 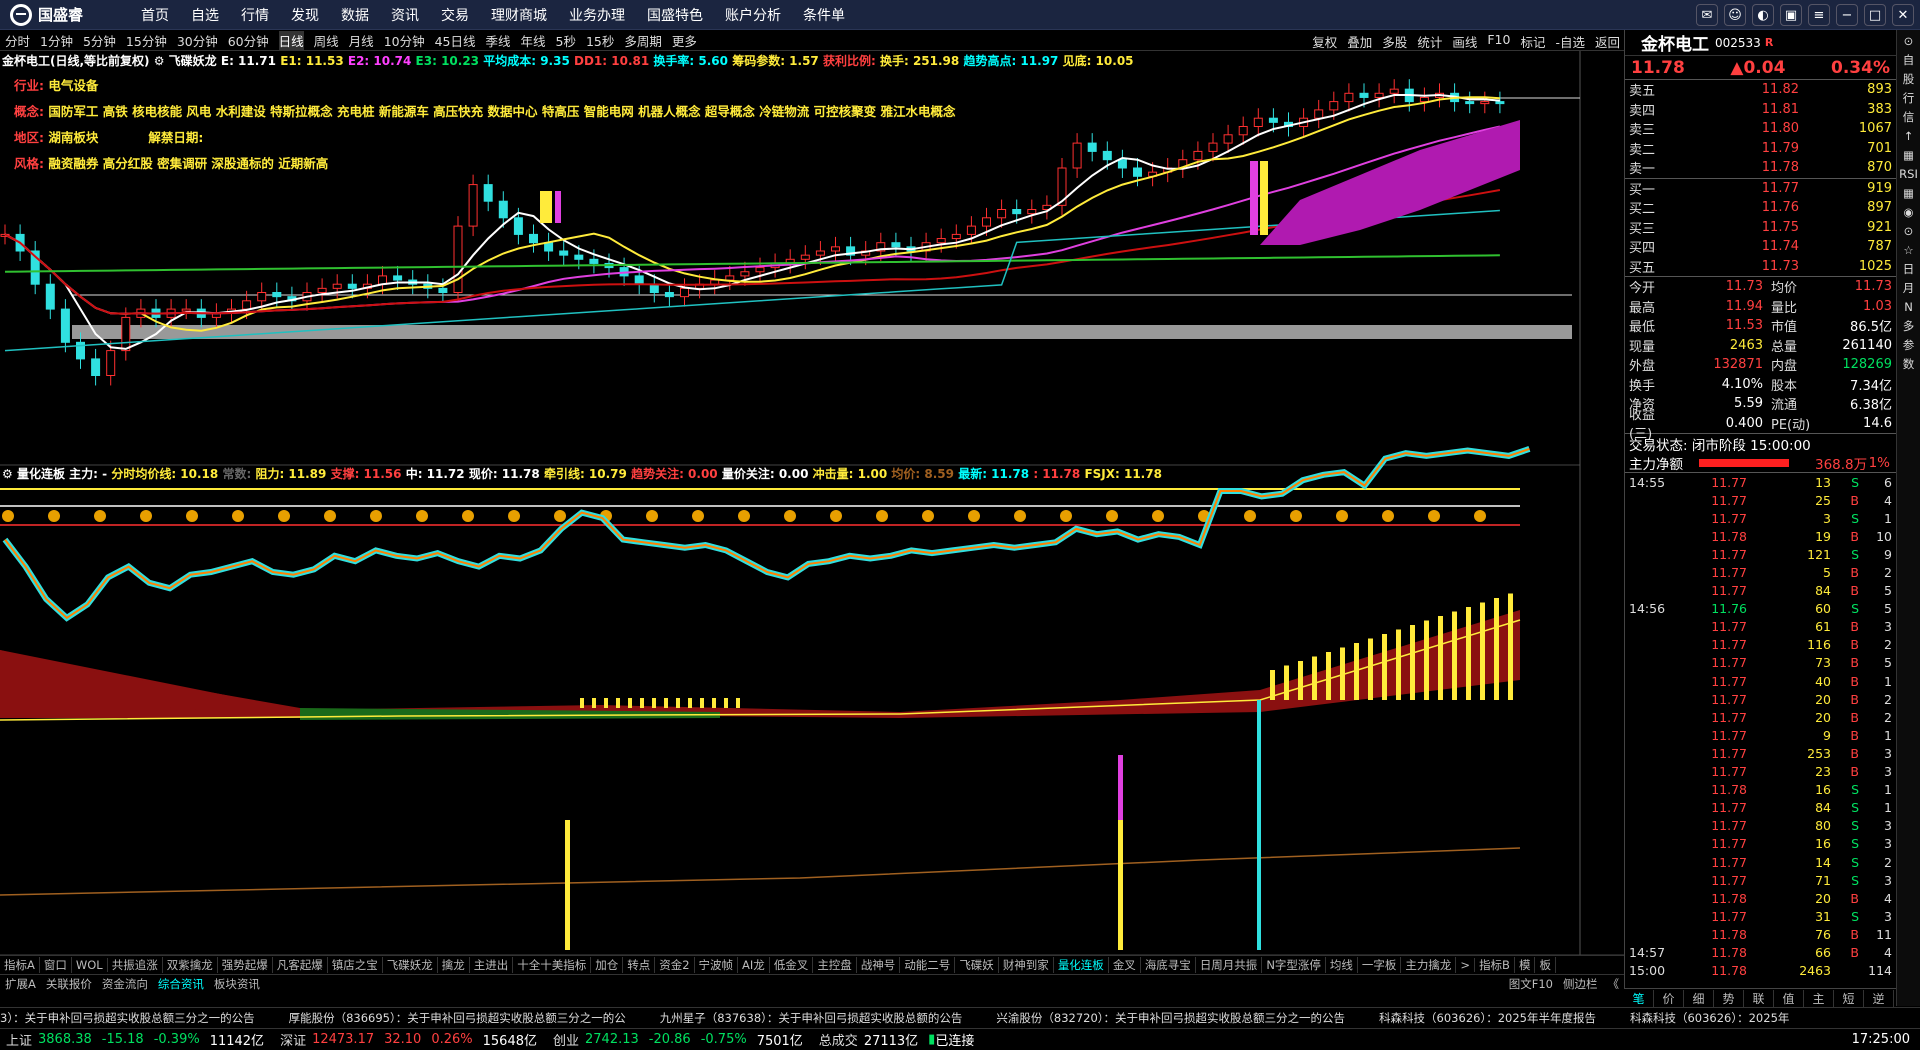 What do you see at coordinates (1170, 1018) in the screenshot?
I see `ticker-item-3: 兴渝股份（832720）：关于申补回弓损超实收股总额三分之一的公告` at bounding box center [1170, 1018].